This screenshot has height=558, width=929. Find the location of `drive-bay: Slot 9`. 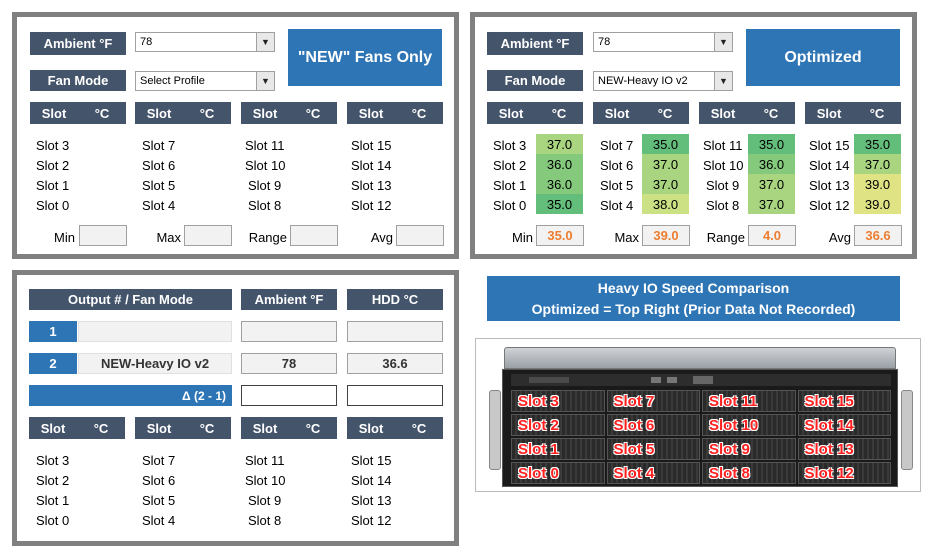

drive-bay: Slot 9 is located at coordinates (749, 449).